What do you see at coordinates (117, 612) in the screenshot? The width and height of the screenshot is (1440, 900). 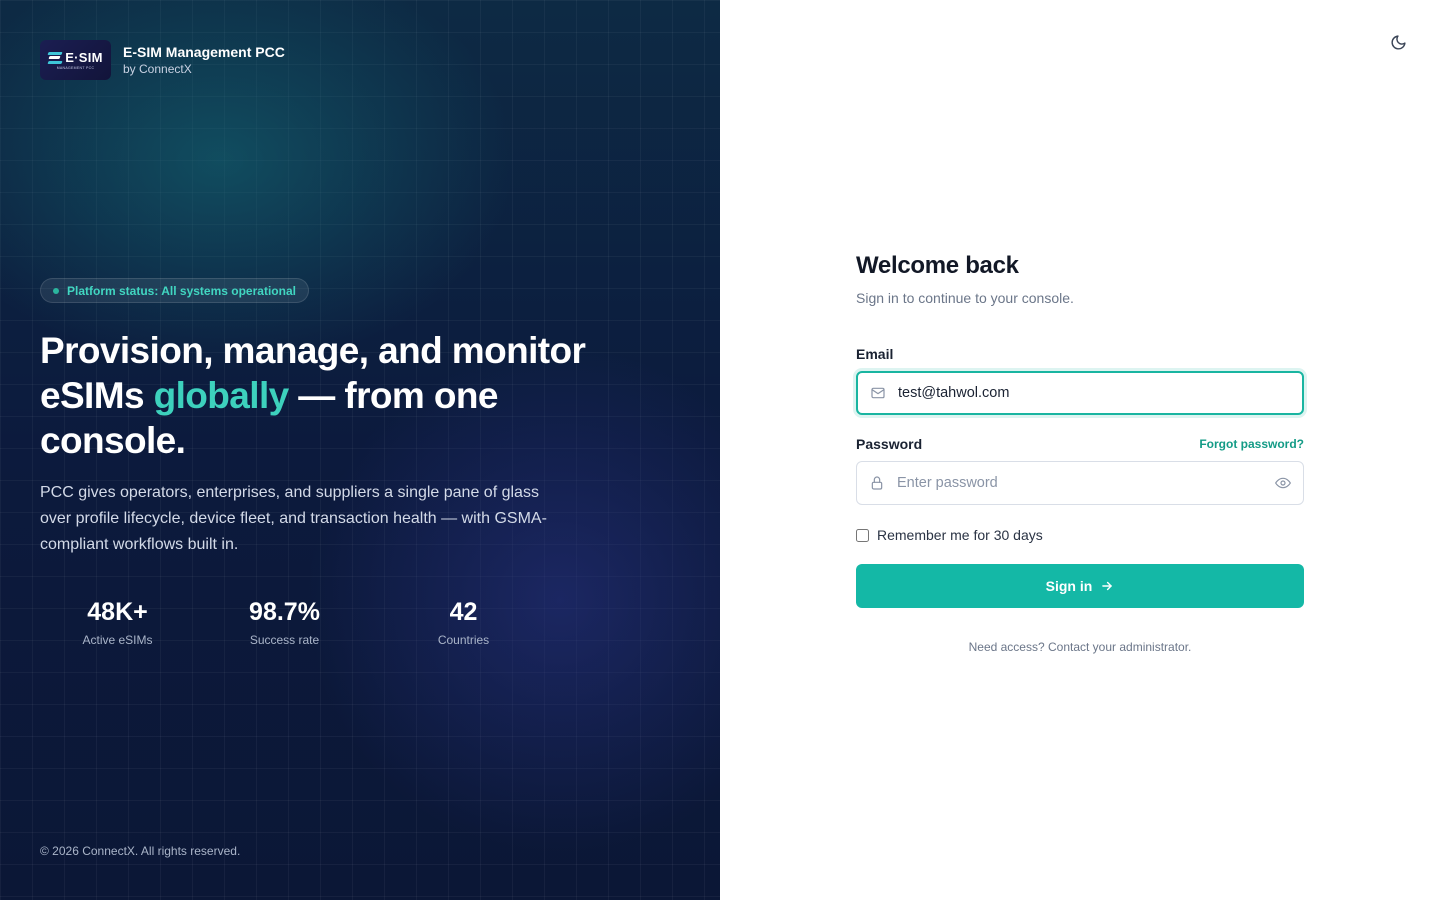 I see `stat-value: 48K+` at bounding box center [117, 612].